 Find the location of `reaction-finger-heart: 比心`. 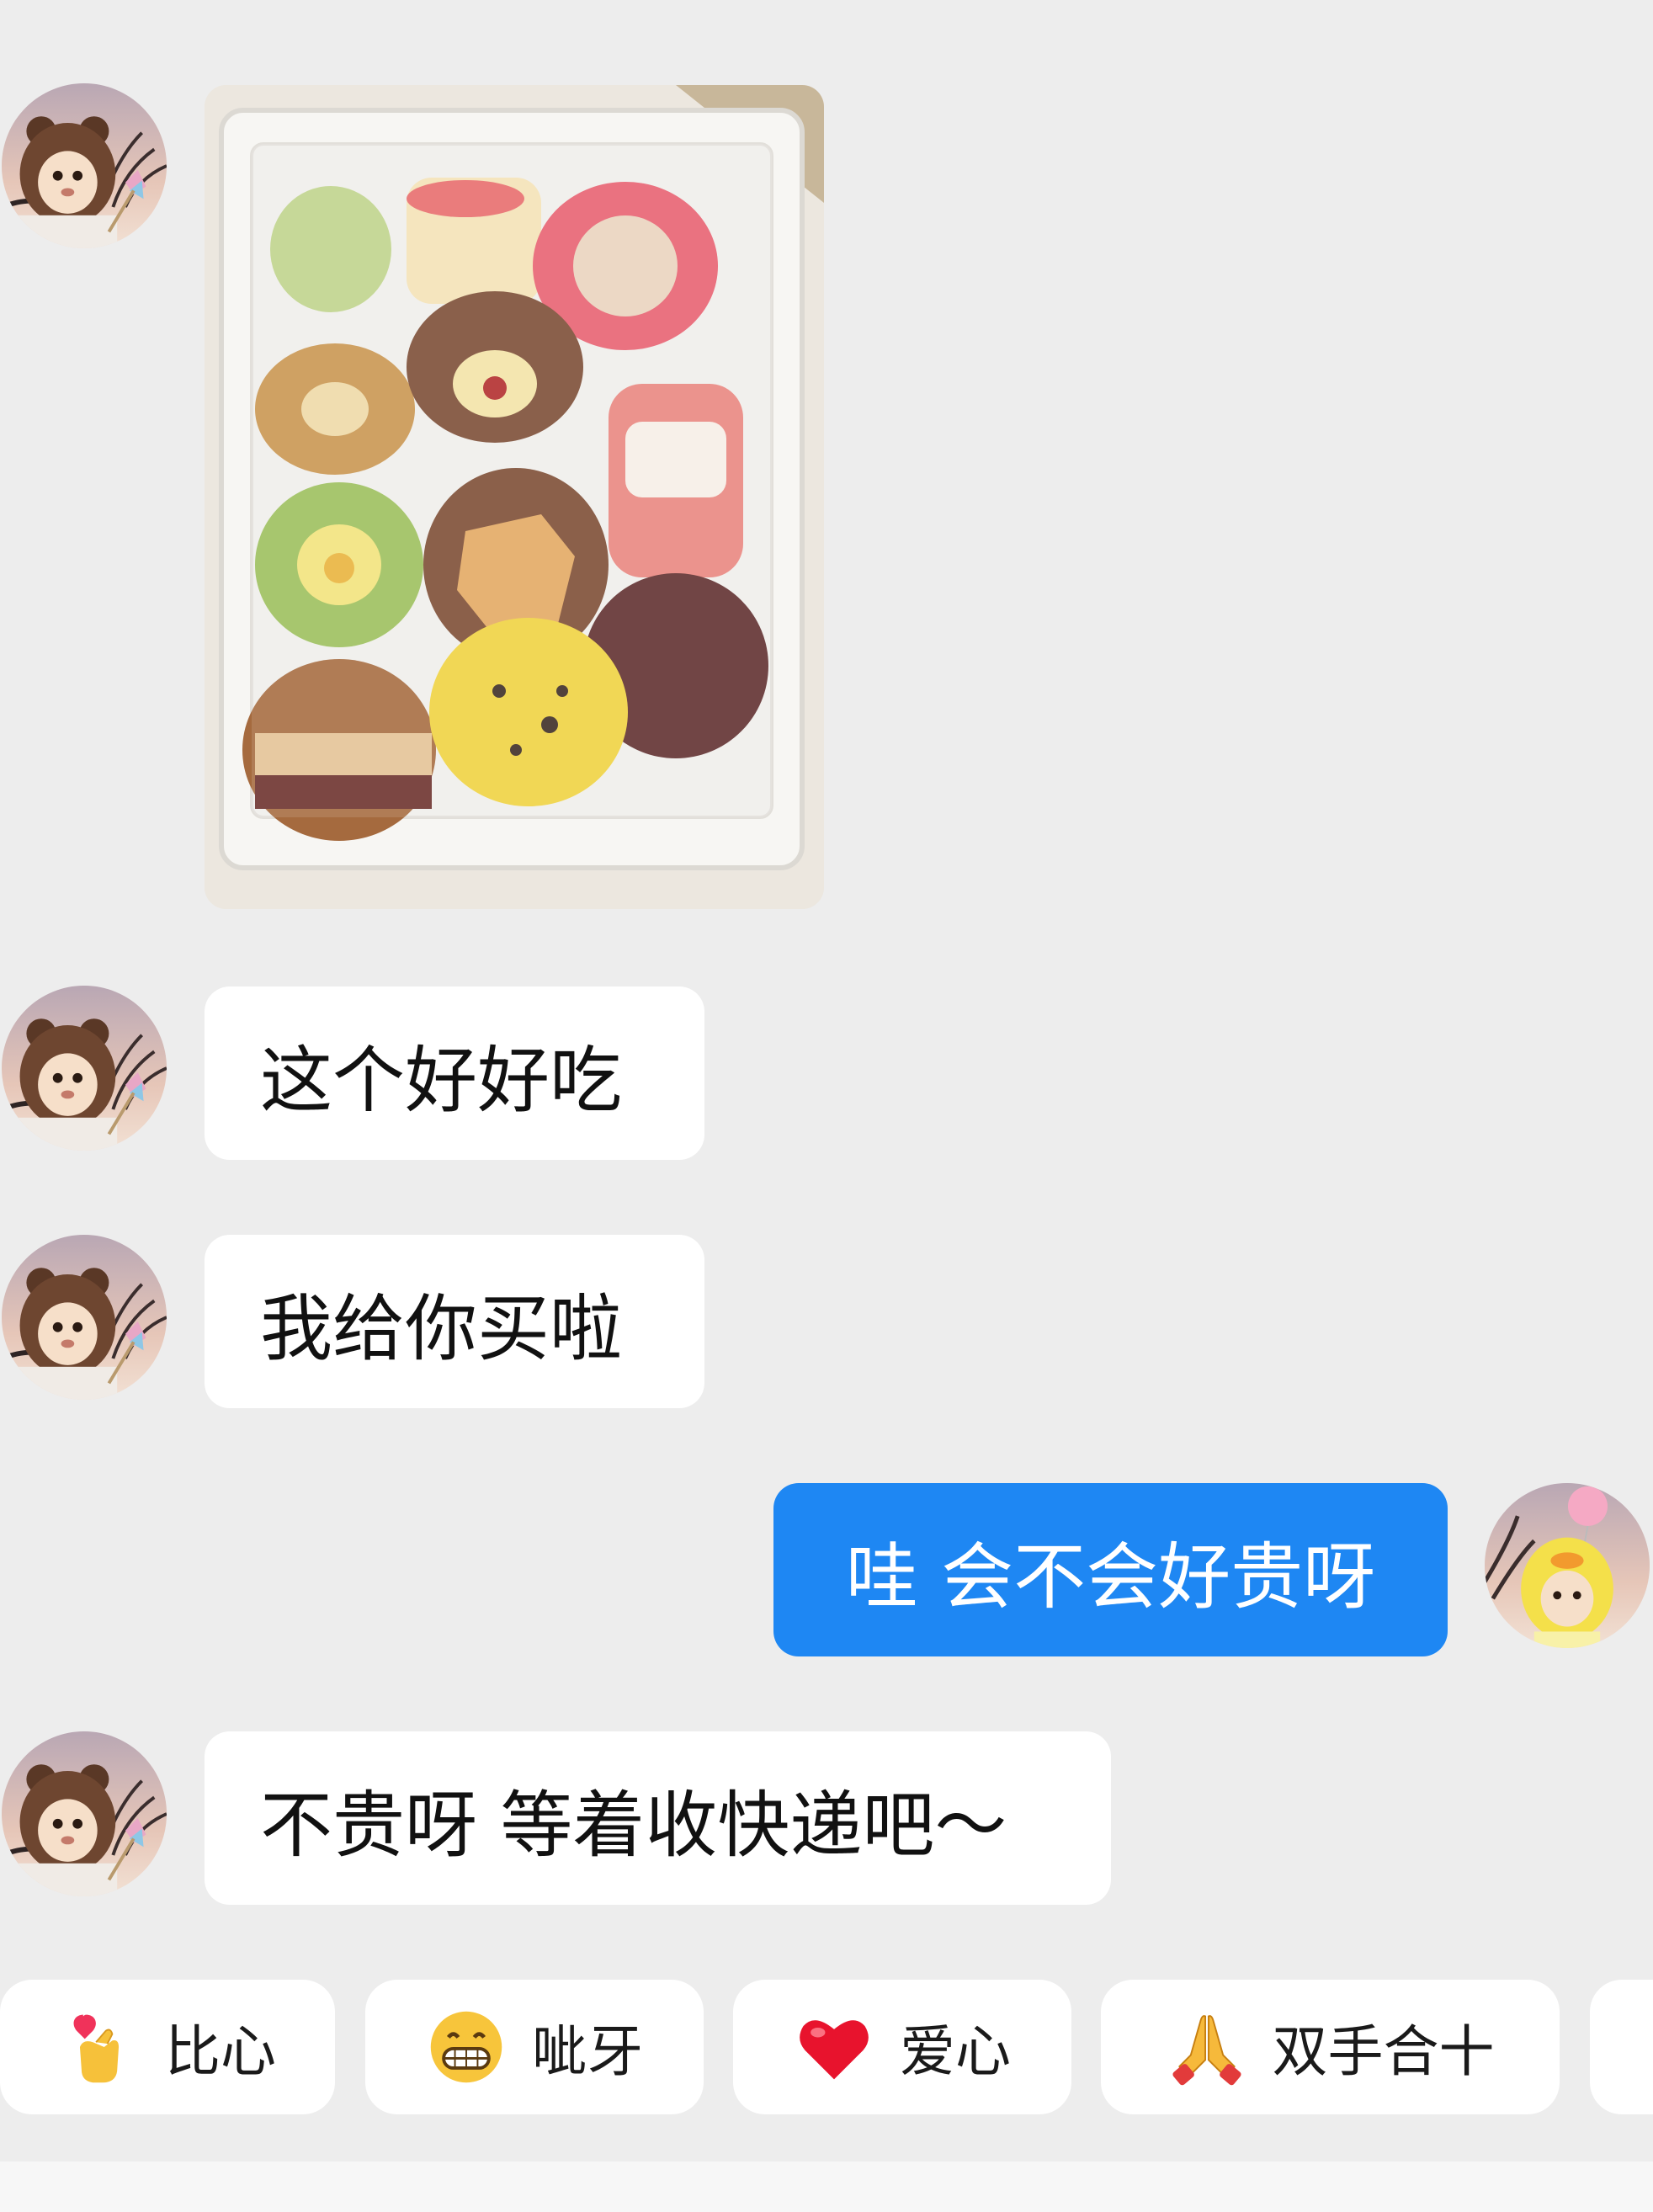

reaction-finger-heart: 比心 is located at coordinates (167, 2047).